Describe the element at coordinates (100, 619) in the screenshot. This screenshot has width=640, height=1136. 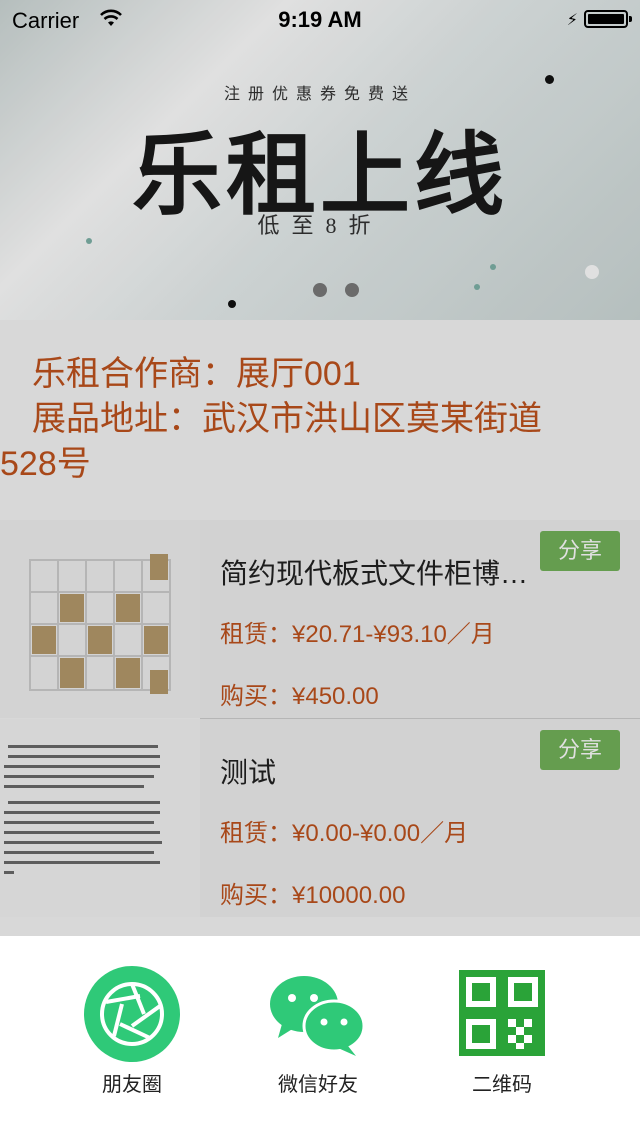
I see `bookshelf-image` at that location.